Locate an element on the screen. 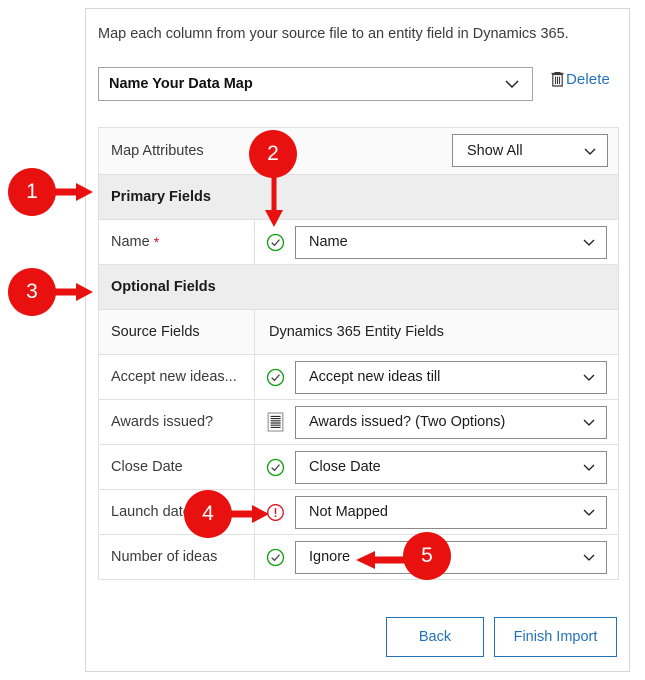 The image size is (645, 680). target-field-value: Close Date is located at coordinates (345, 467).